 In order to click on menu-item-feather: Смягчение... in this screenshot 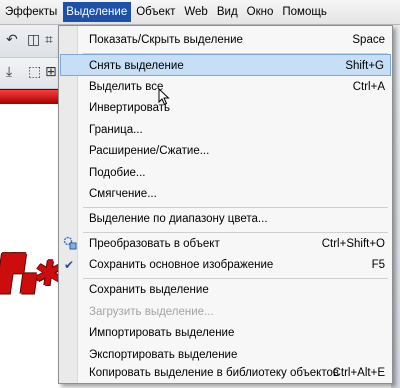, I will do `click(225, 194)`.